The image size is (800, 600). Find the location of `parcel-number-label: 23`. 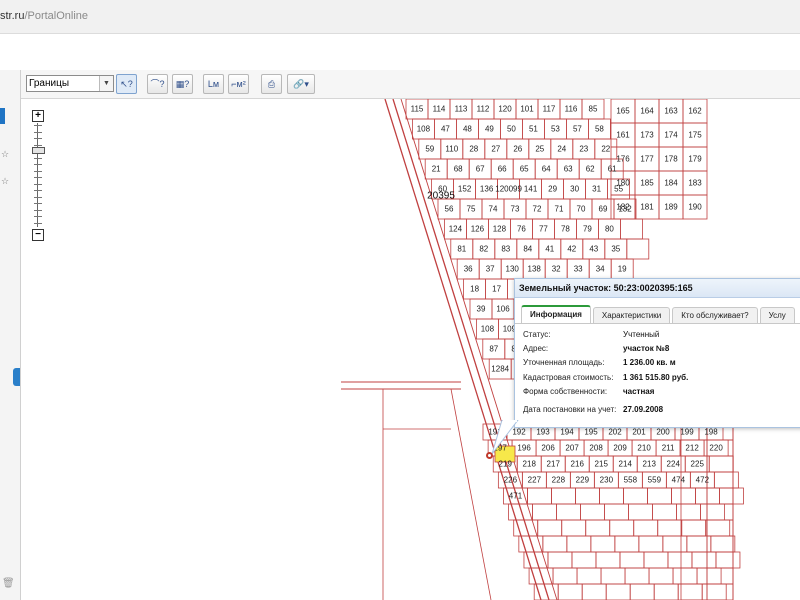

parcel-number-label: 23 is located at coordinates (584, 149).